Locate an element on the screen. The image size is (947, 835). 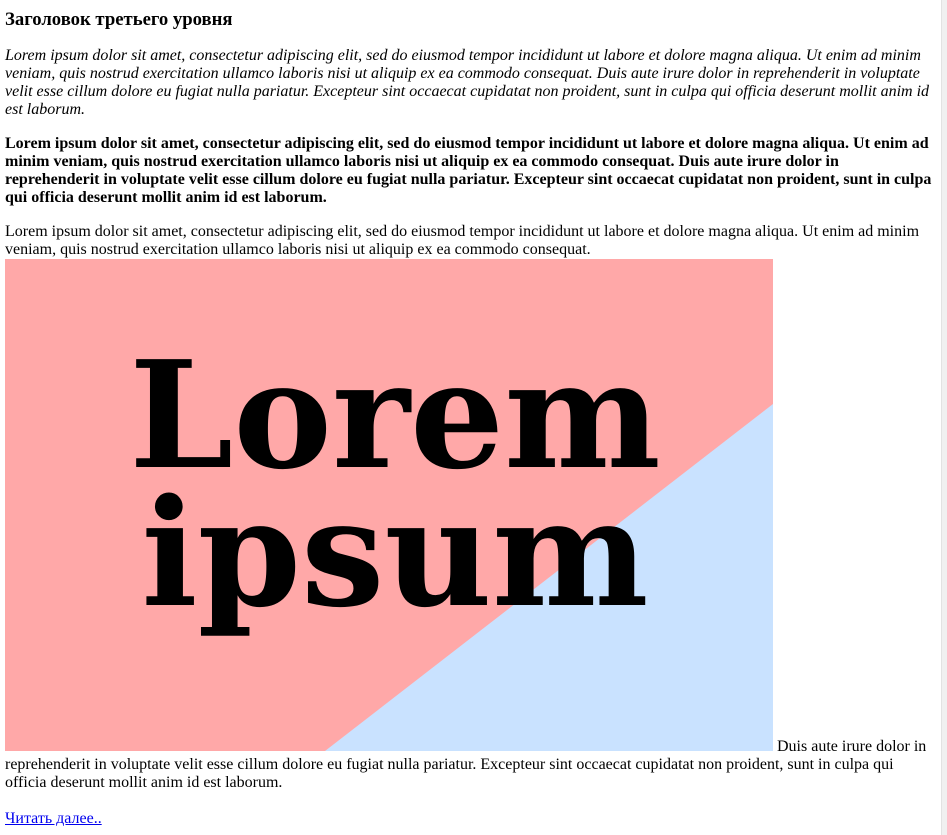
read-more-paragraph: Читать далее.. is located at coordinates (469, 819).